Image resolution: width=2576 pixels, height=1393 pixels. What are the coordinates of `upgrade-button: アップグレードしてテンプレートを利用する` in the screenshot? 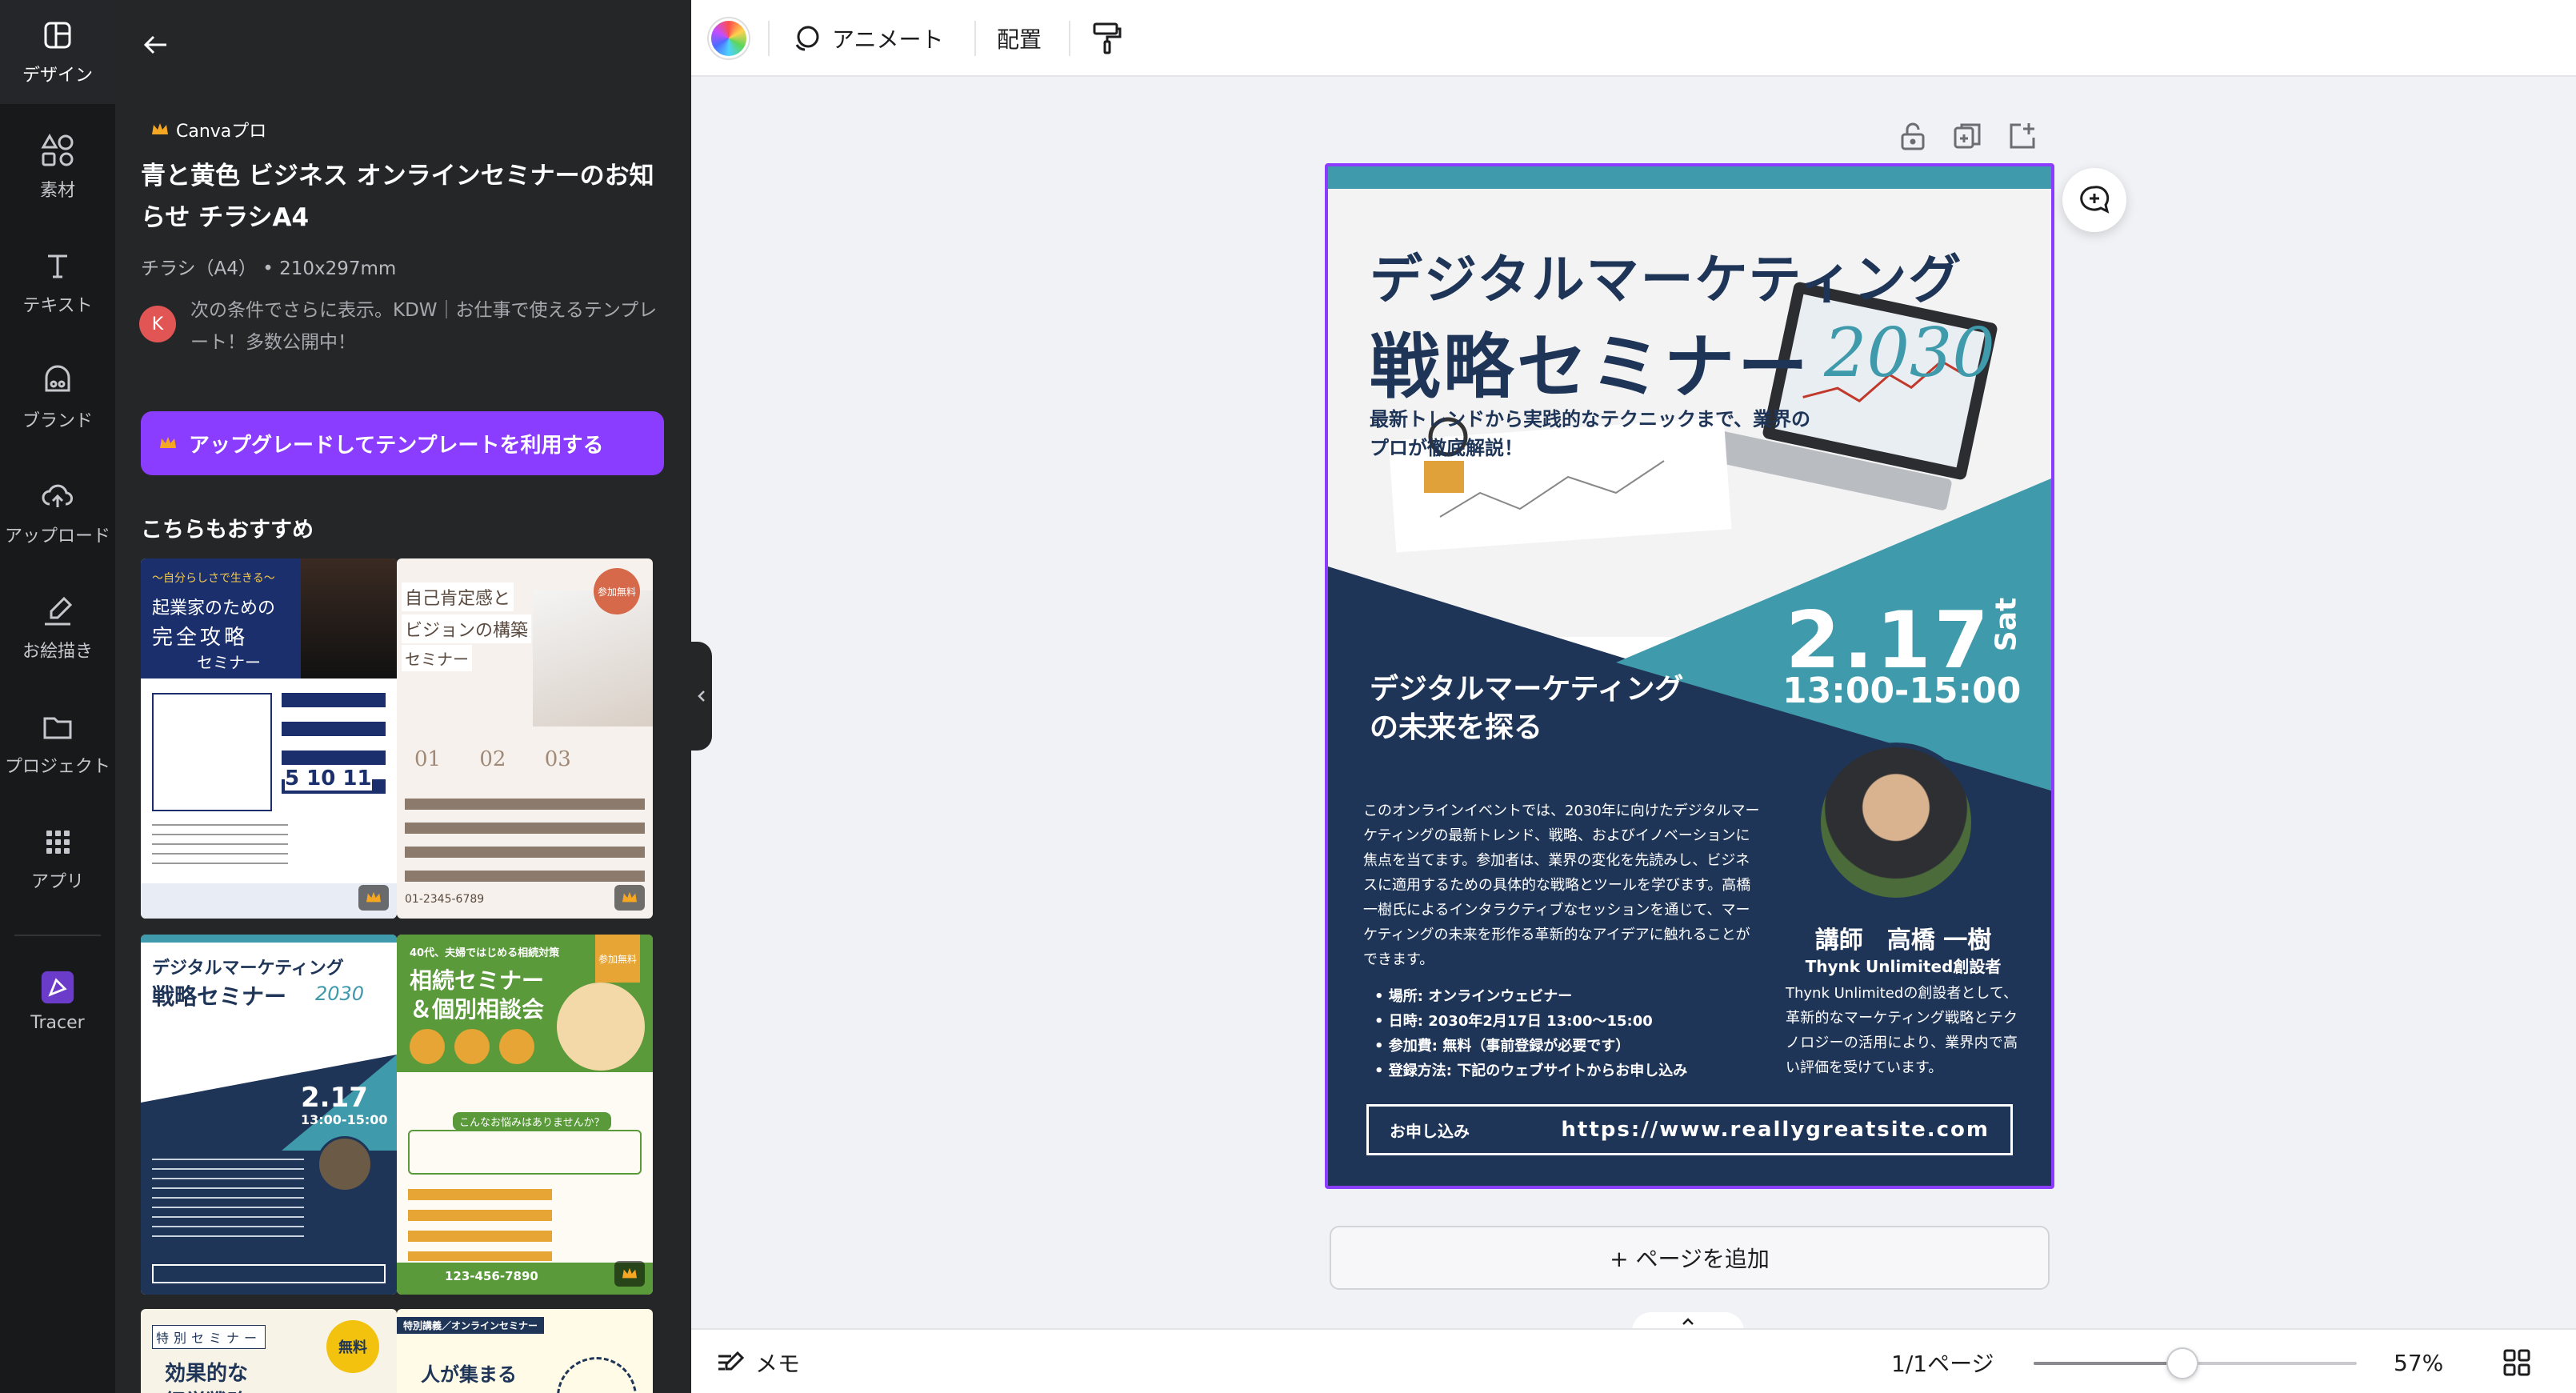 It's located at (402, 443).